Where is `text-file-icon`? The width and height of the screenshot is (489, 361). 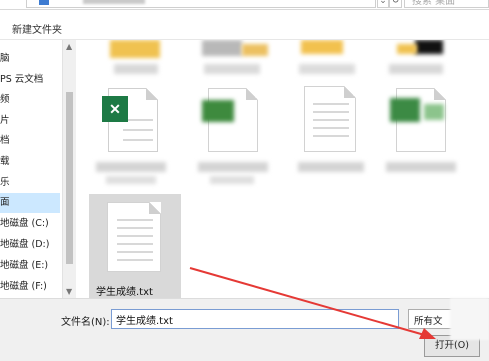
text-file-icon is located at coordinates (134, 237).